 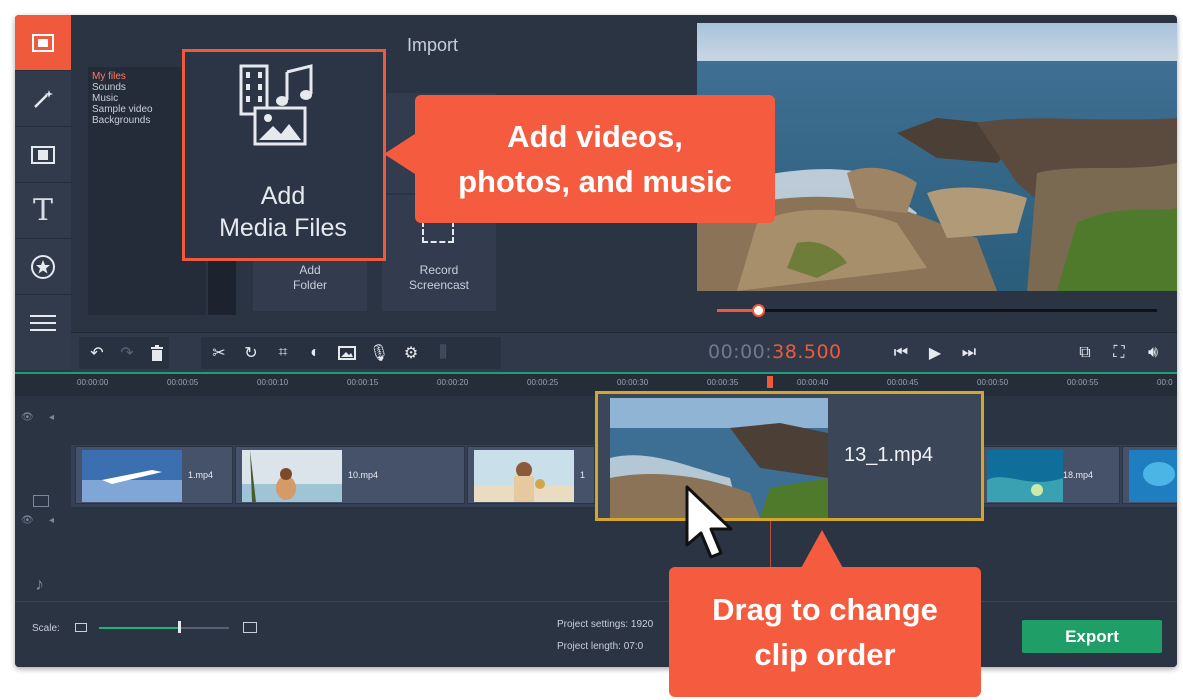 I want to click on next-frame-button: ⏭, so click(x=969, y=353).